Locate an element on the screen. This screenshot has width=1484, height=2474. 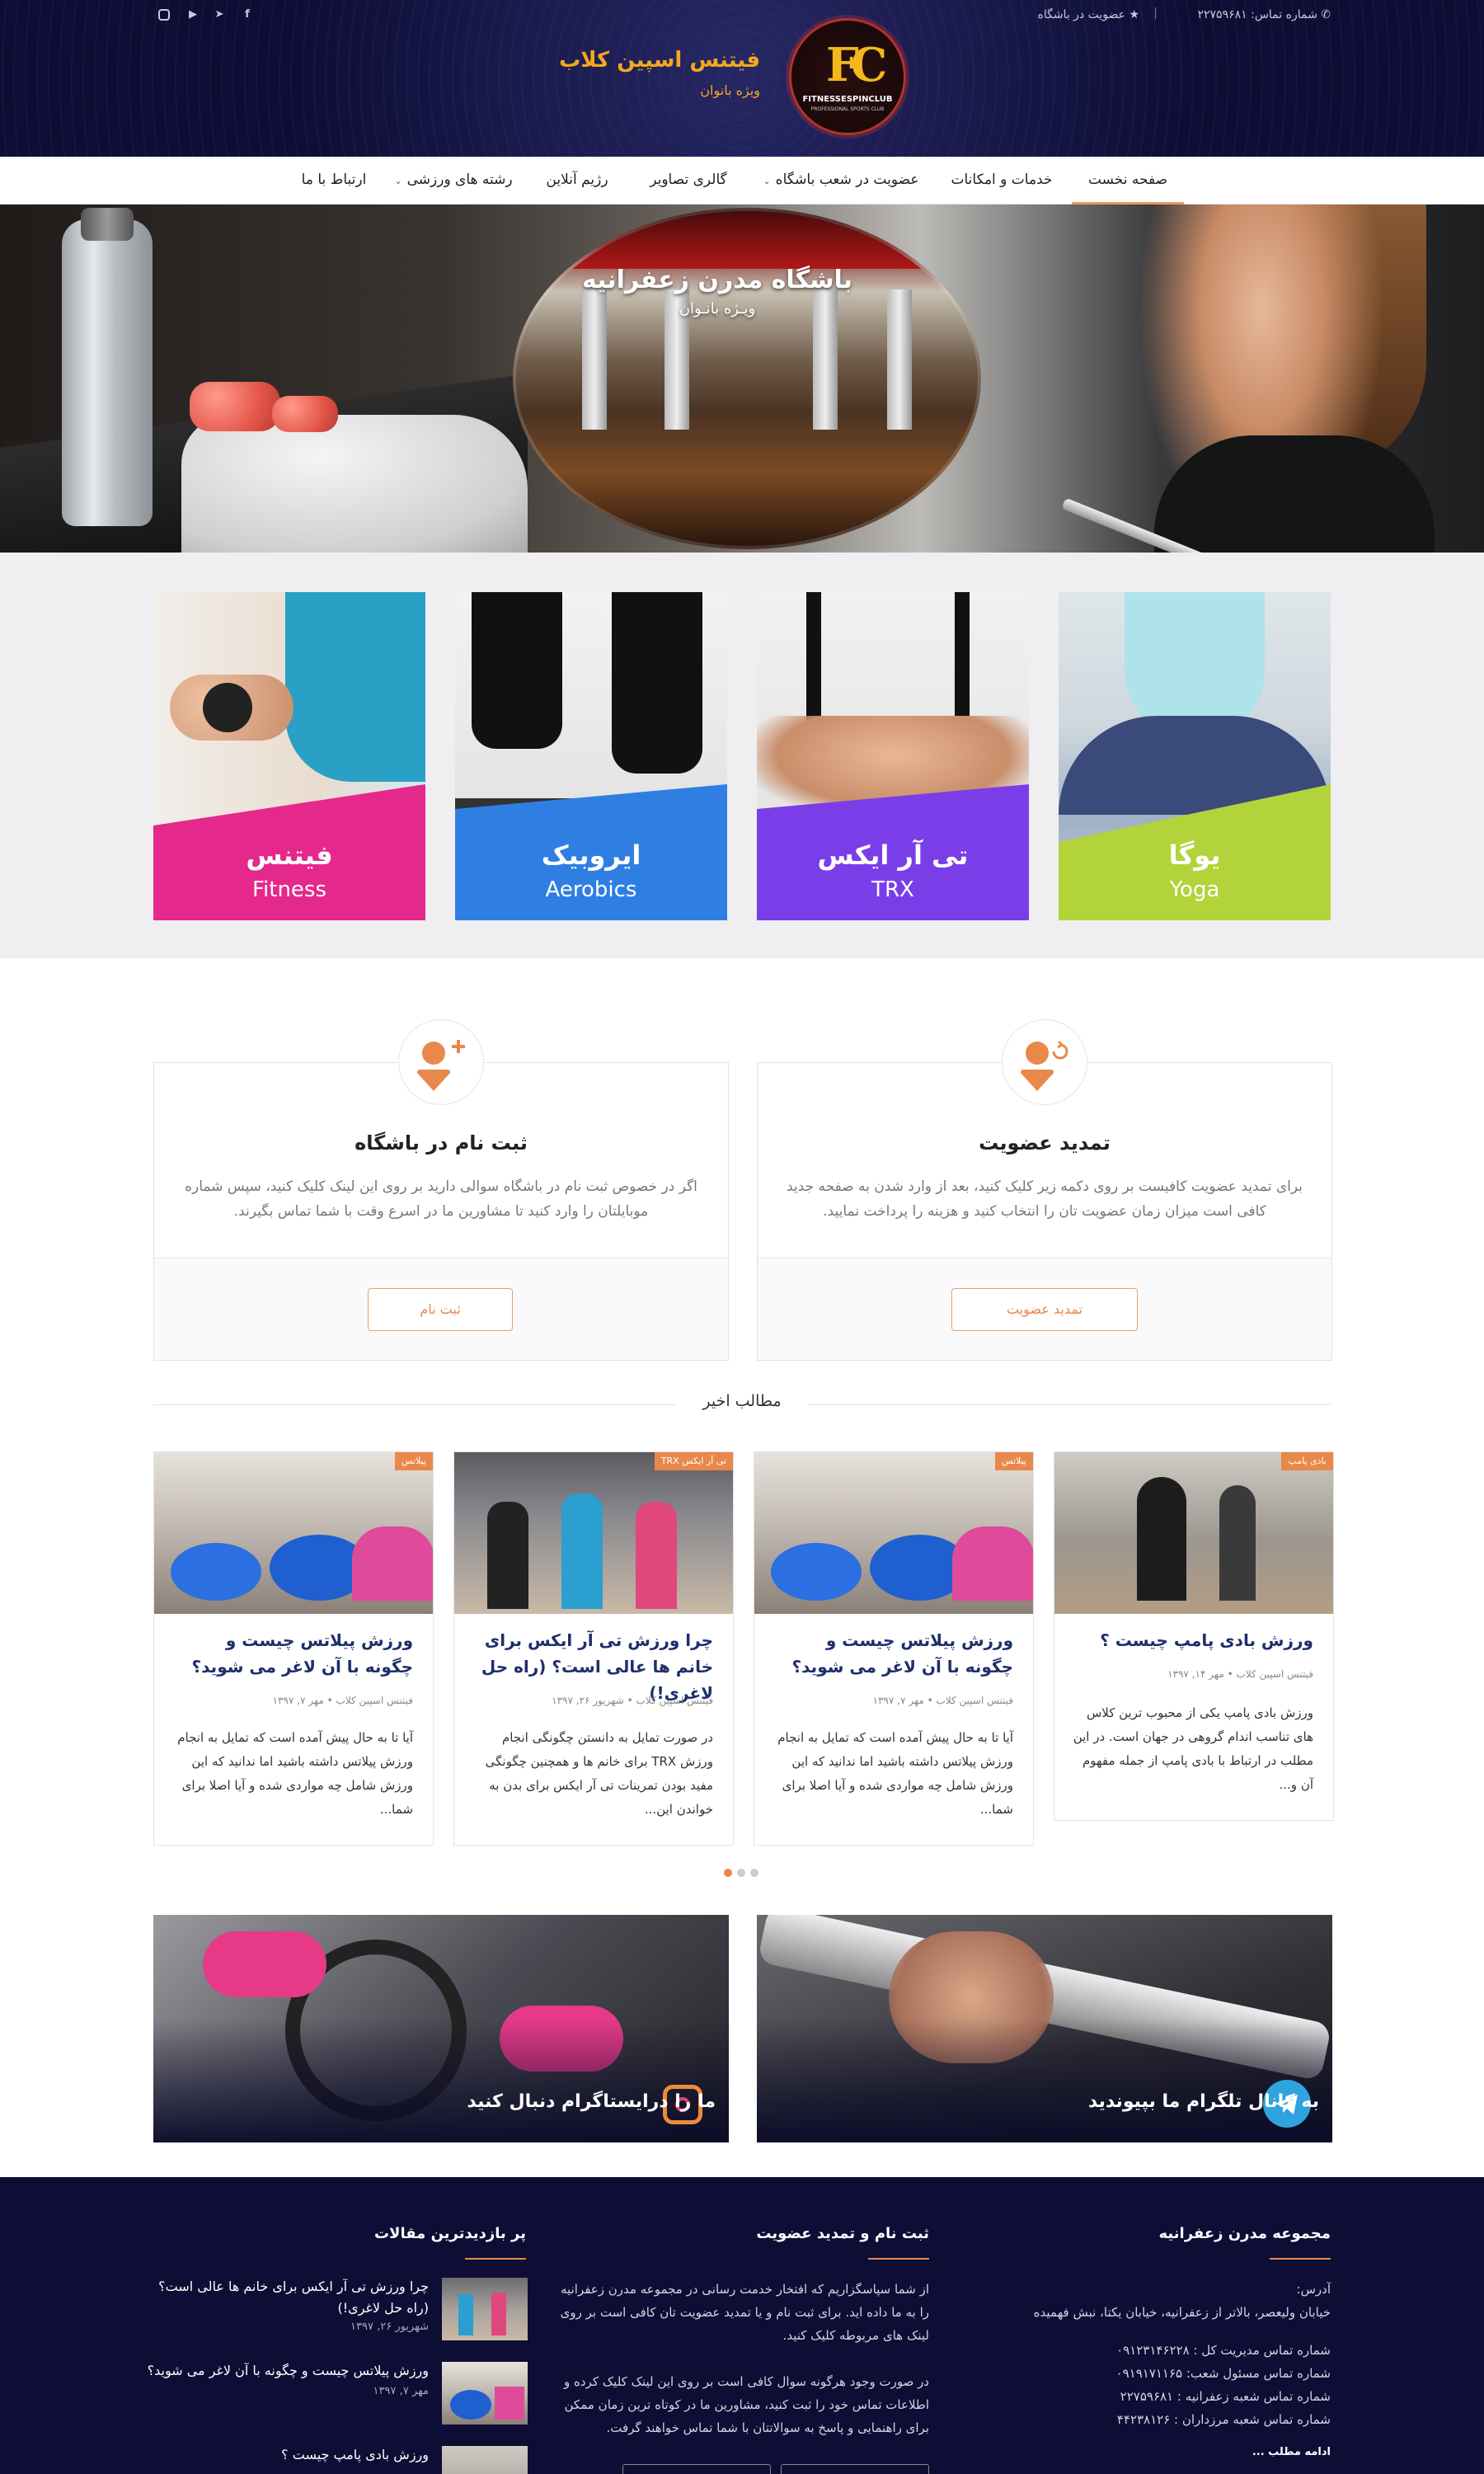
footer-renew-button is located at coordinates (855, 2469).